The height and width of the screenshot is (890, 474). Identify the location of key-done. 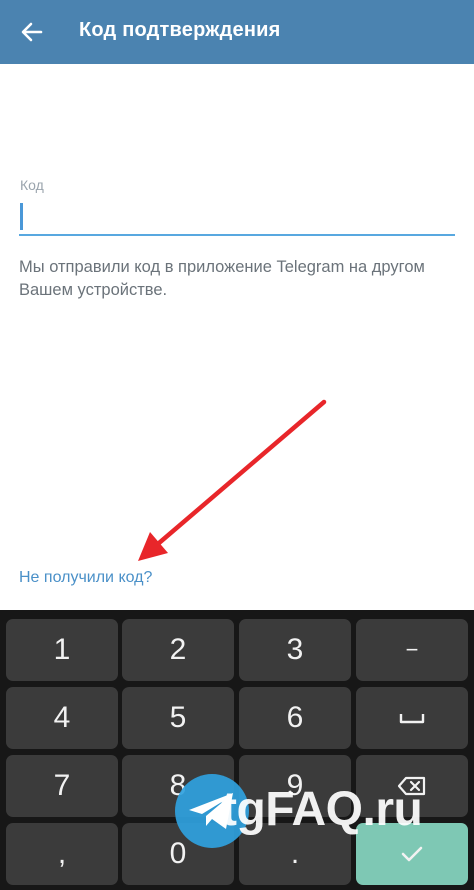
(412, 854).